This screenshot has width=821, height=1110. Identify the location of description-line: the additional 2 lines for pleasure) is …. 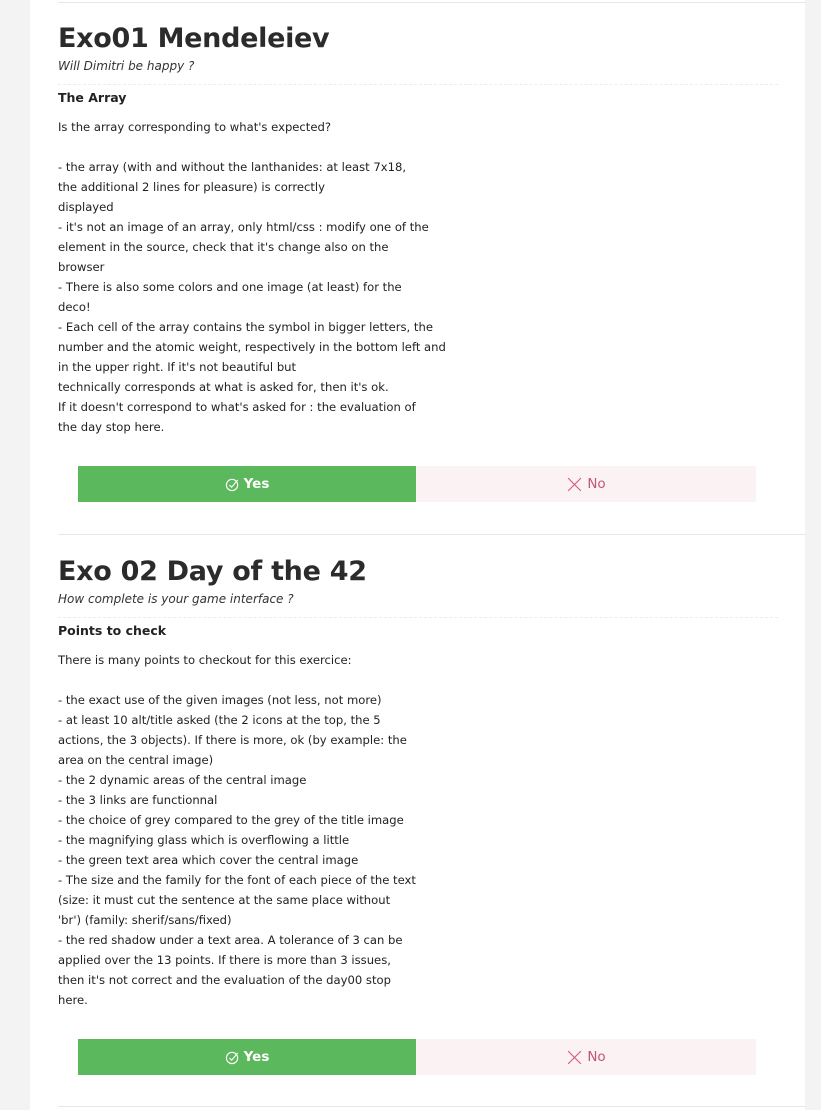
(191, 187).